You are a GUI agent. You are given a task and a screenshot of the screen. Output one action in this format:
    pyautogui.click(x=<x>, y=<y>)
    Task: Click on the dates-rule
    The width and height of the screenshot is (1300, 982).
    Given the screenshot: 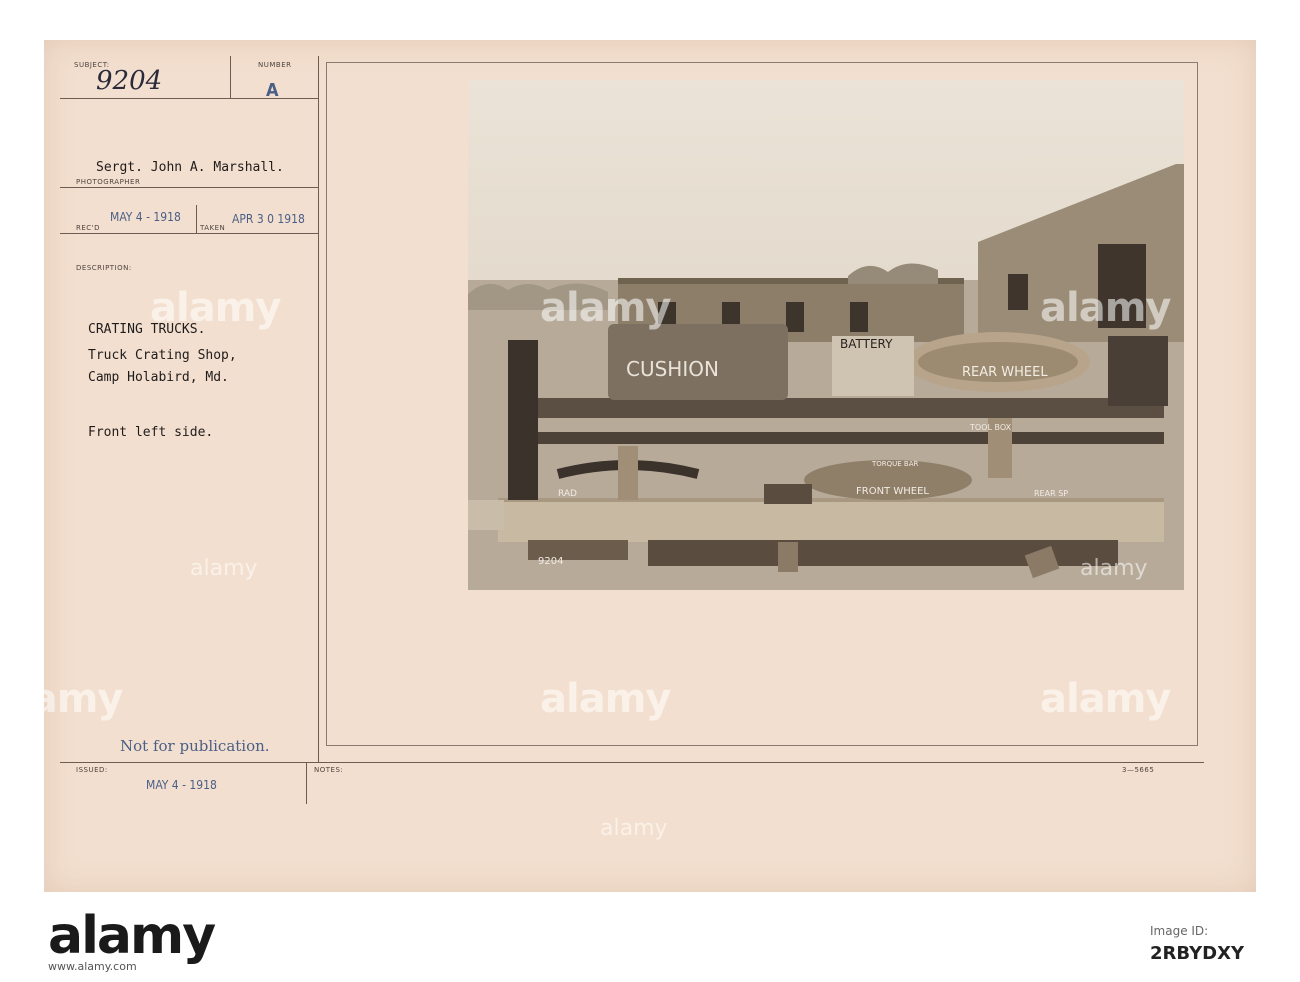 What is the action you would take?
    pyautogui.click(x=189, y=233)
    